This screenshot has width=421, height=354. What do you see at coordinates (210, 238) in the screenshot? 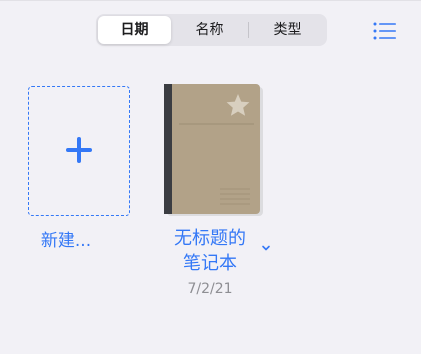
I see `notebook-title-line-1: 无标题的` at bounding box center [210, 238].